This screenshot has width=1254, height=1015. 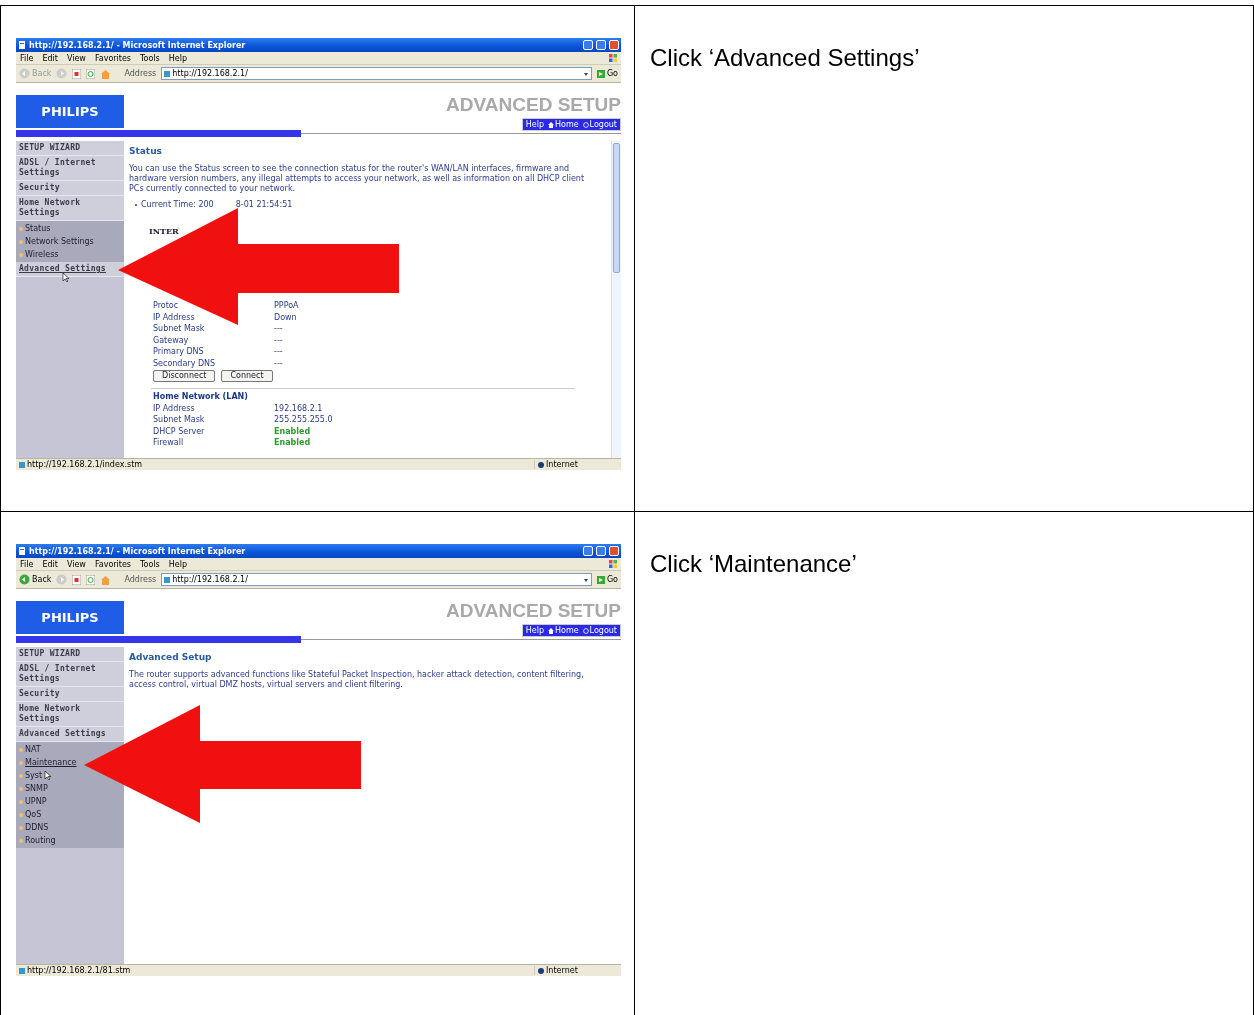 I want to click on submenu-item: Routing, so click(x=40, y=840).